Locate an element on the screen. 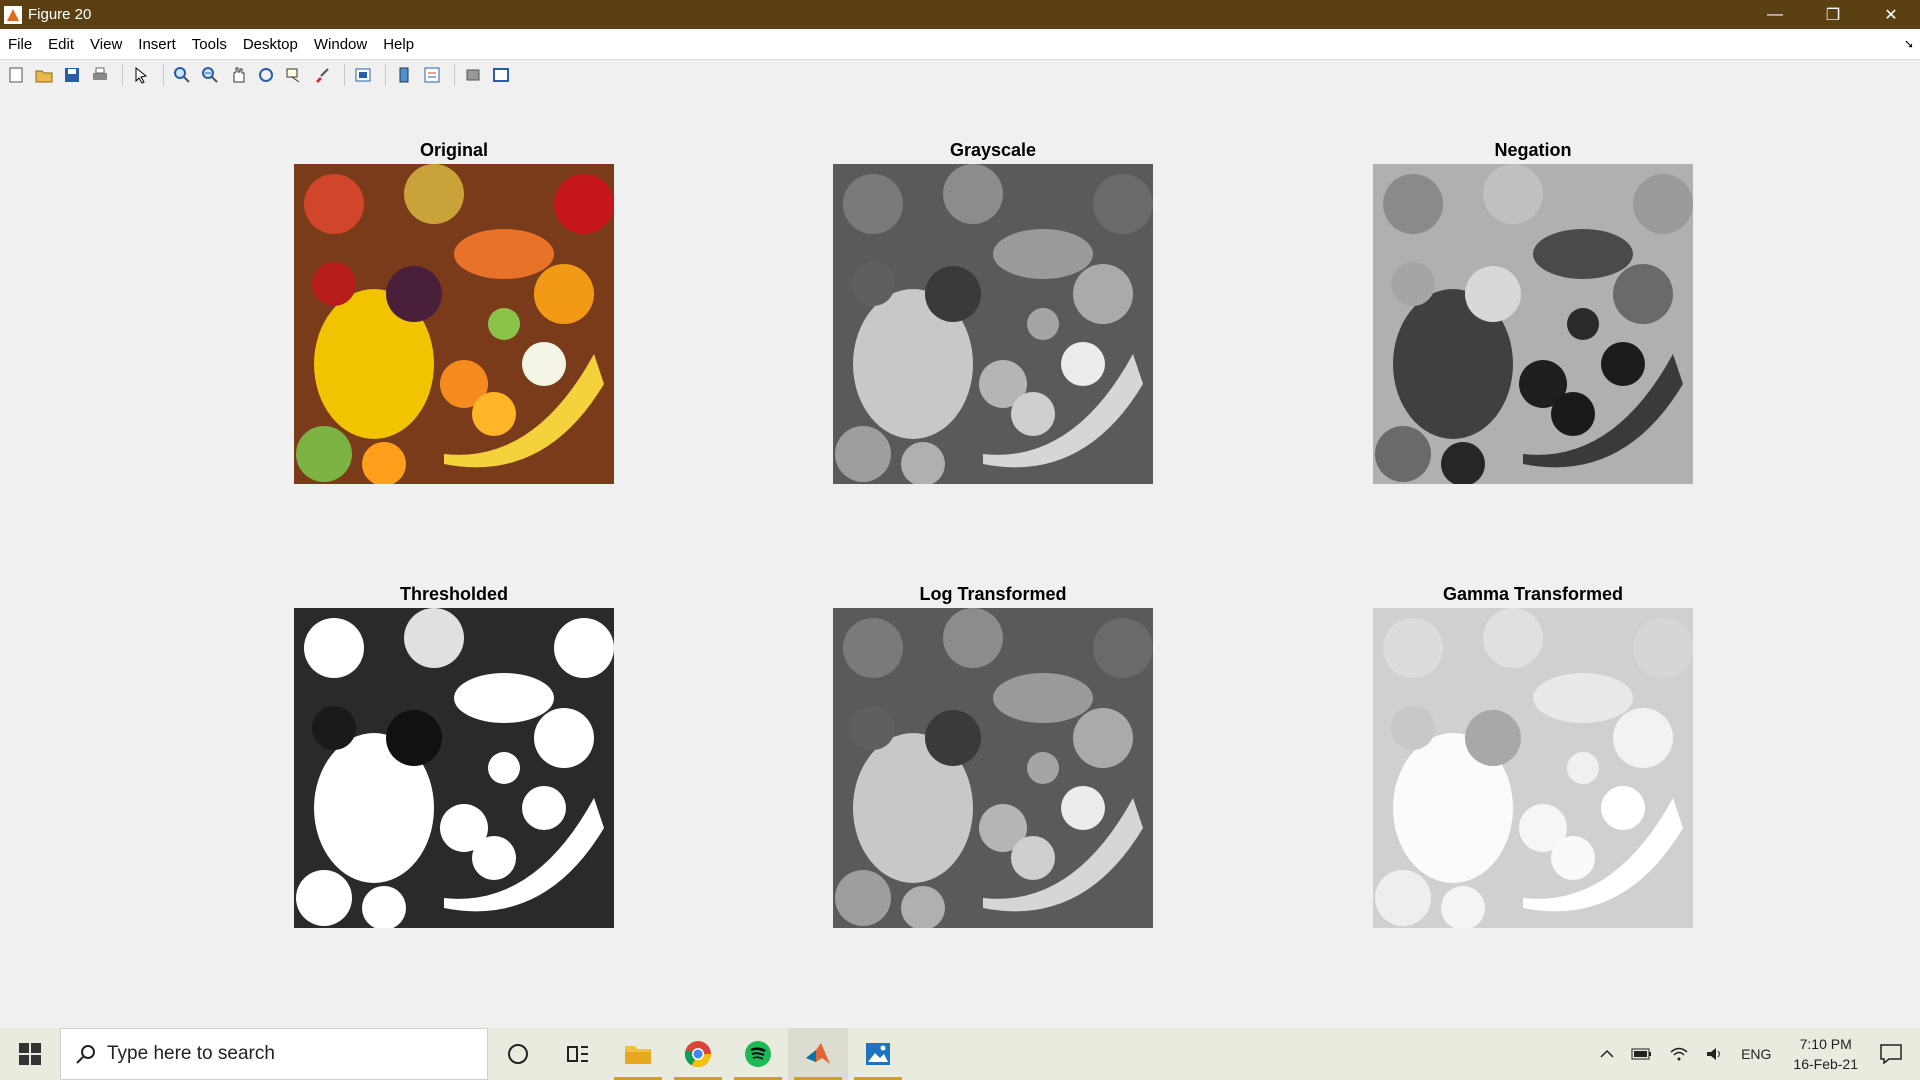 The image size is (1920, 1080). clock-time: 7:10 PM is located at coordinates (1825, 1044).